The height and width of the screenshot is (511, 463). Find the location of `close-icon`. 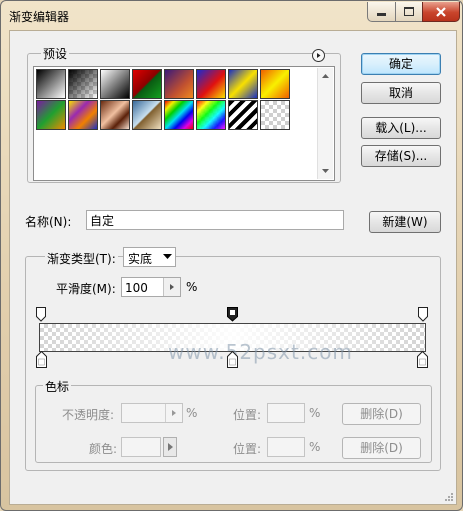

close-icon is located at coordinates (441, 11).